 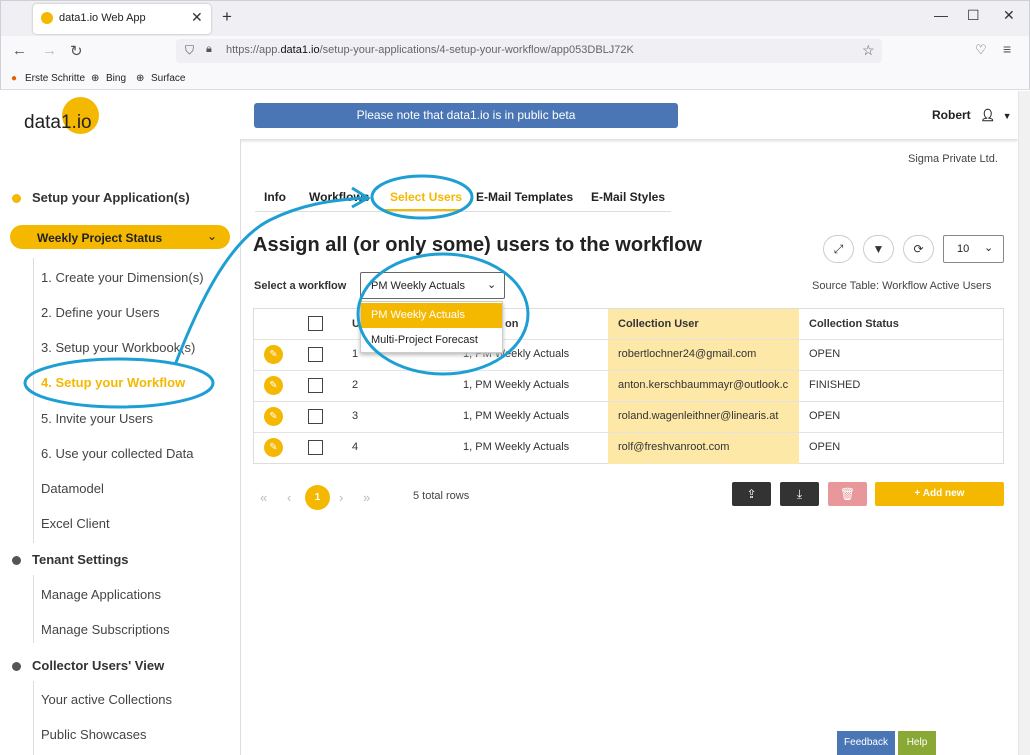 What do you see at coordinates (356, 324) in the screenshot?
I see `col-header-user: U` at bounding box center [356, 324].